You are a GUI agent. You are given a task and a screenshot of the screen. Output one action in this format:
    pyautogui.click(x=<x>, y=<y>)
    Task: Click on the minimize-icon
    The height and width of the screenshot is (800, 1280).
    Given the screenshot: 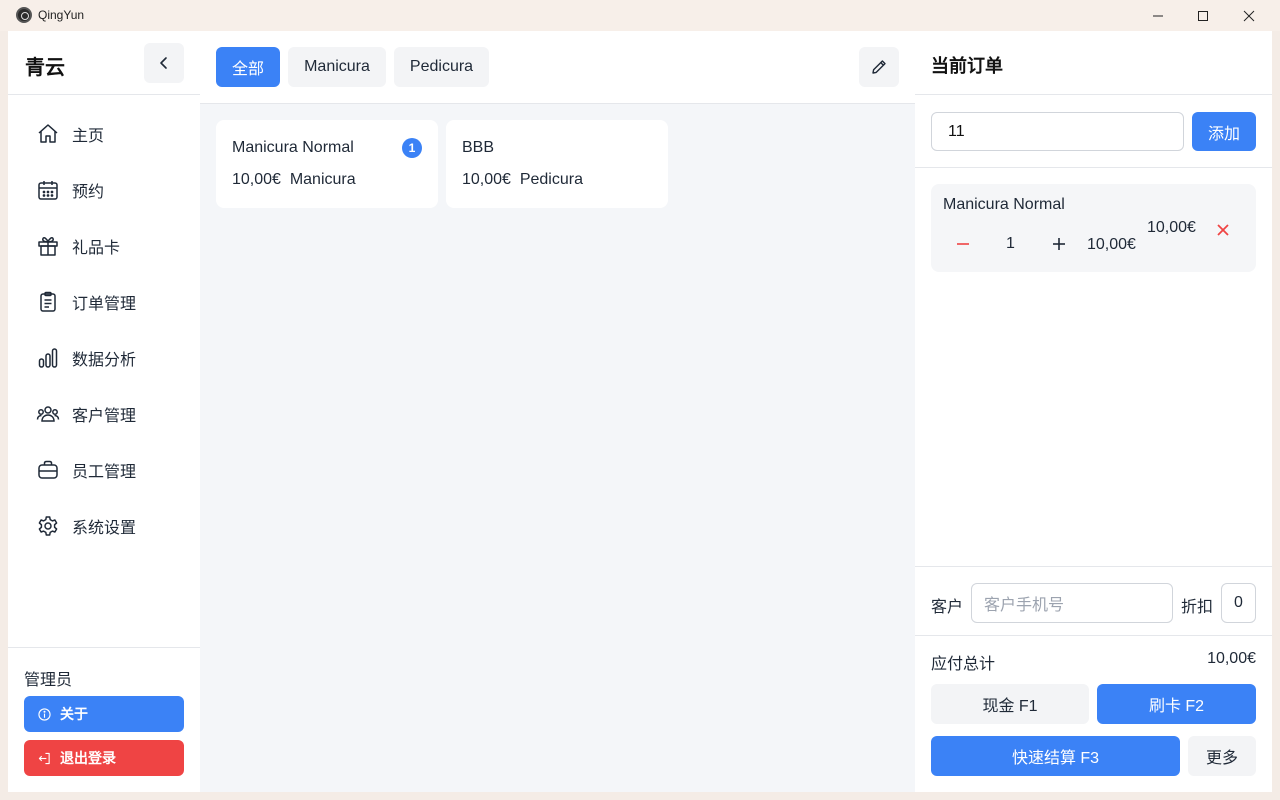 What is the action you would take?
    pyautogui.click(x=1158, y=15)
    